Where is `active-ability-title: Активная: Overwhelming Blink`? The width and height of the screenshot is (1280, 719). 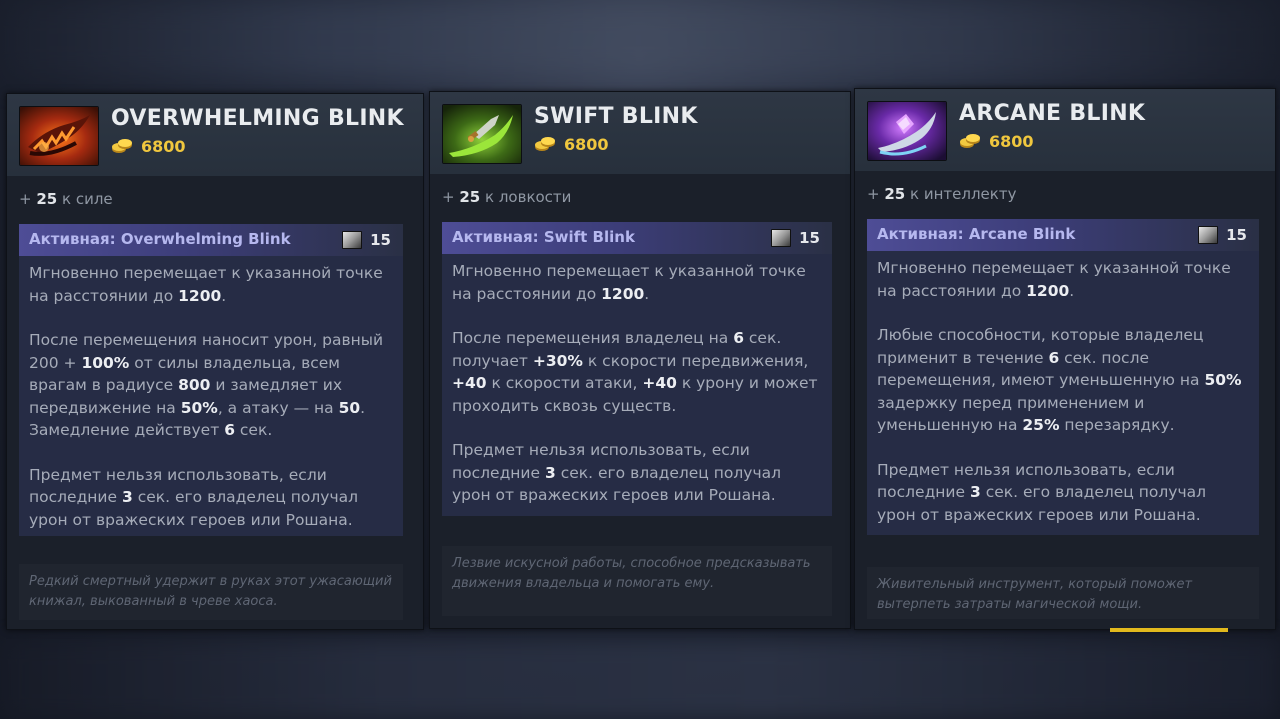 active-ability-title: Активная: Overwhelming Blink is located at coordinates (160, 239).